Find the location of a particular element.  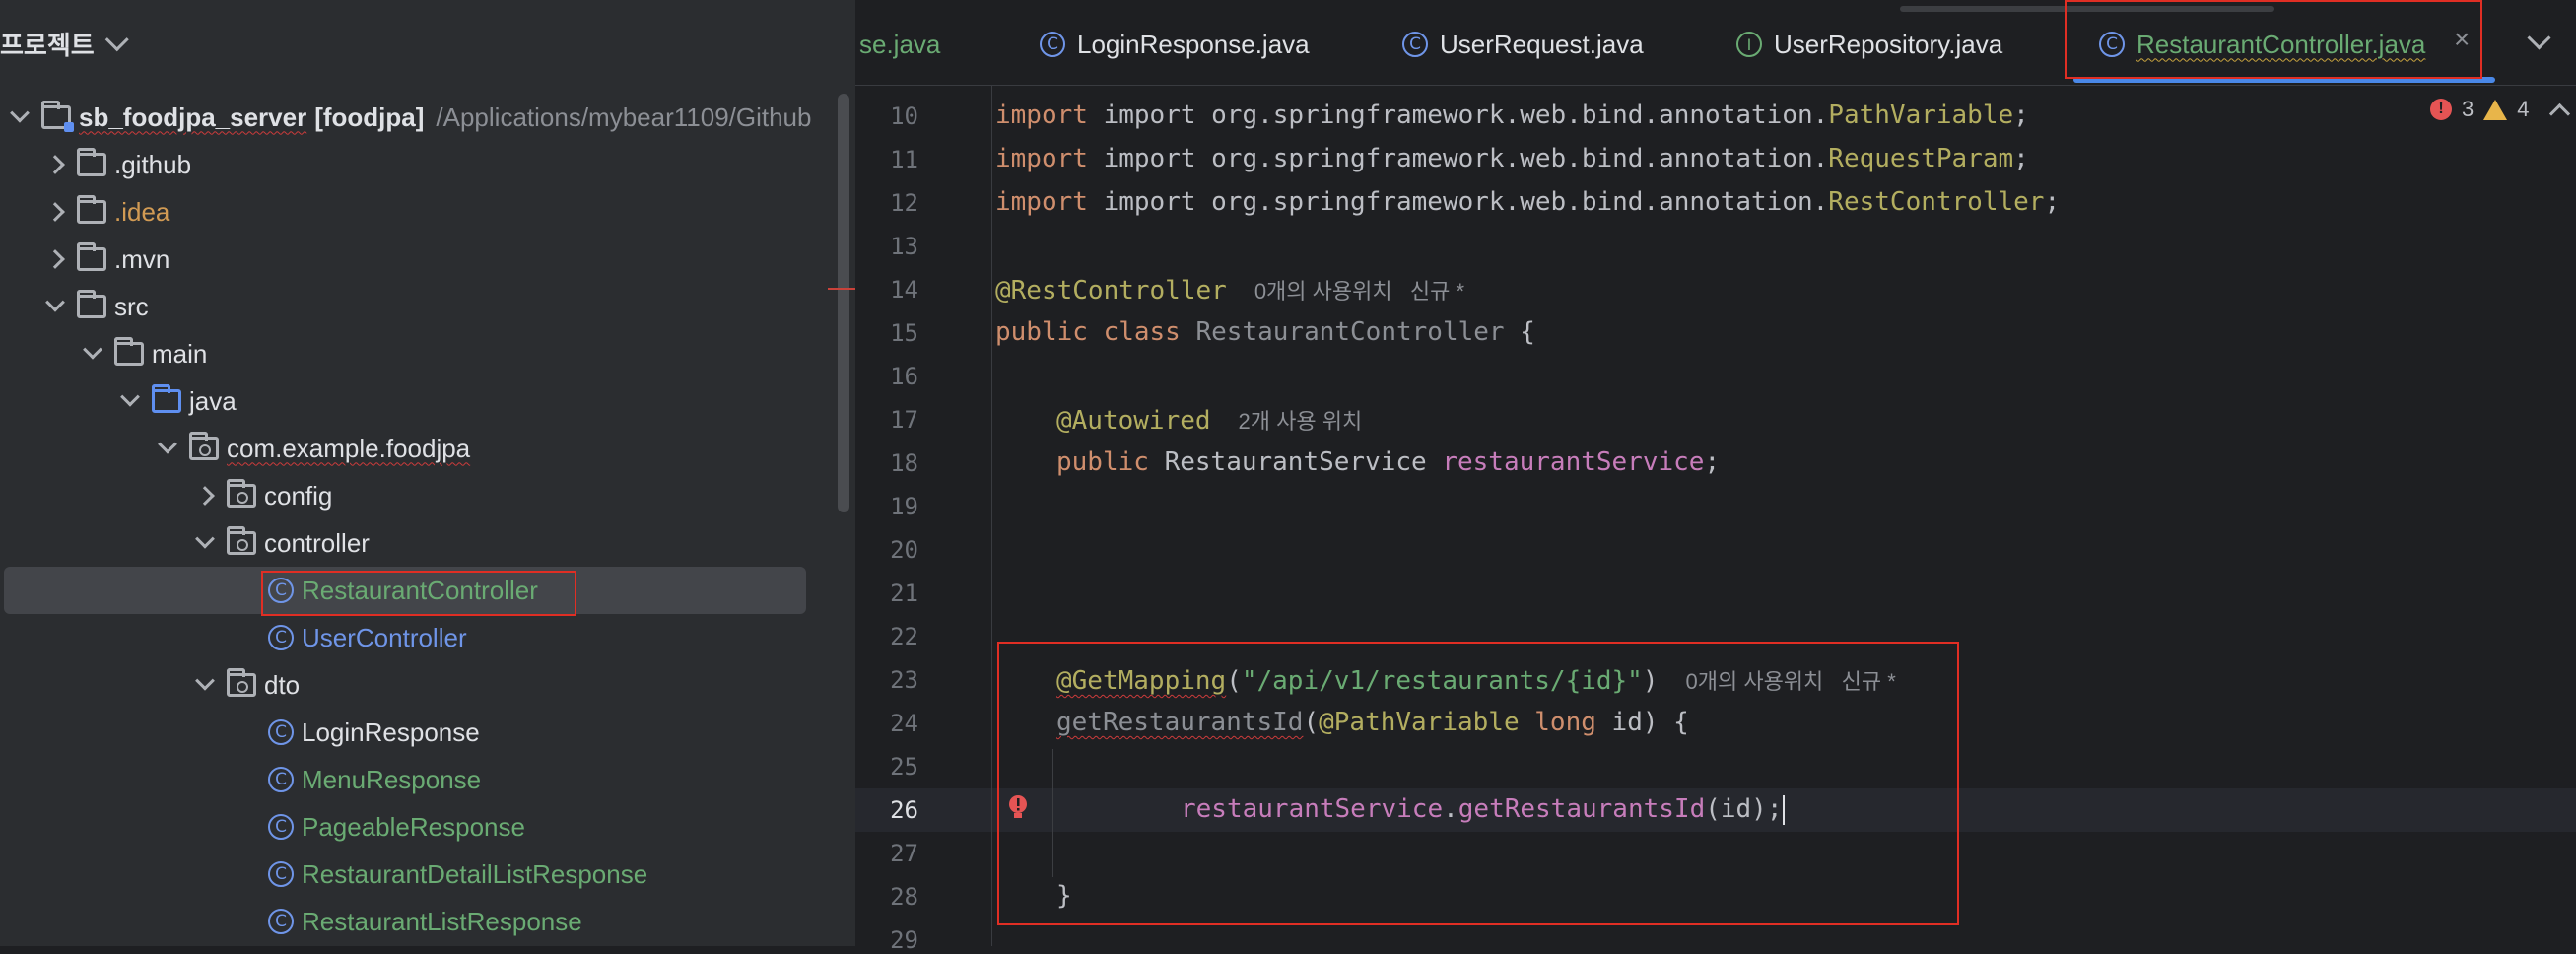

tree-item-dto: dto is located at coordinates (427, 685).